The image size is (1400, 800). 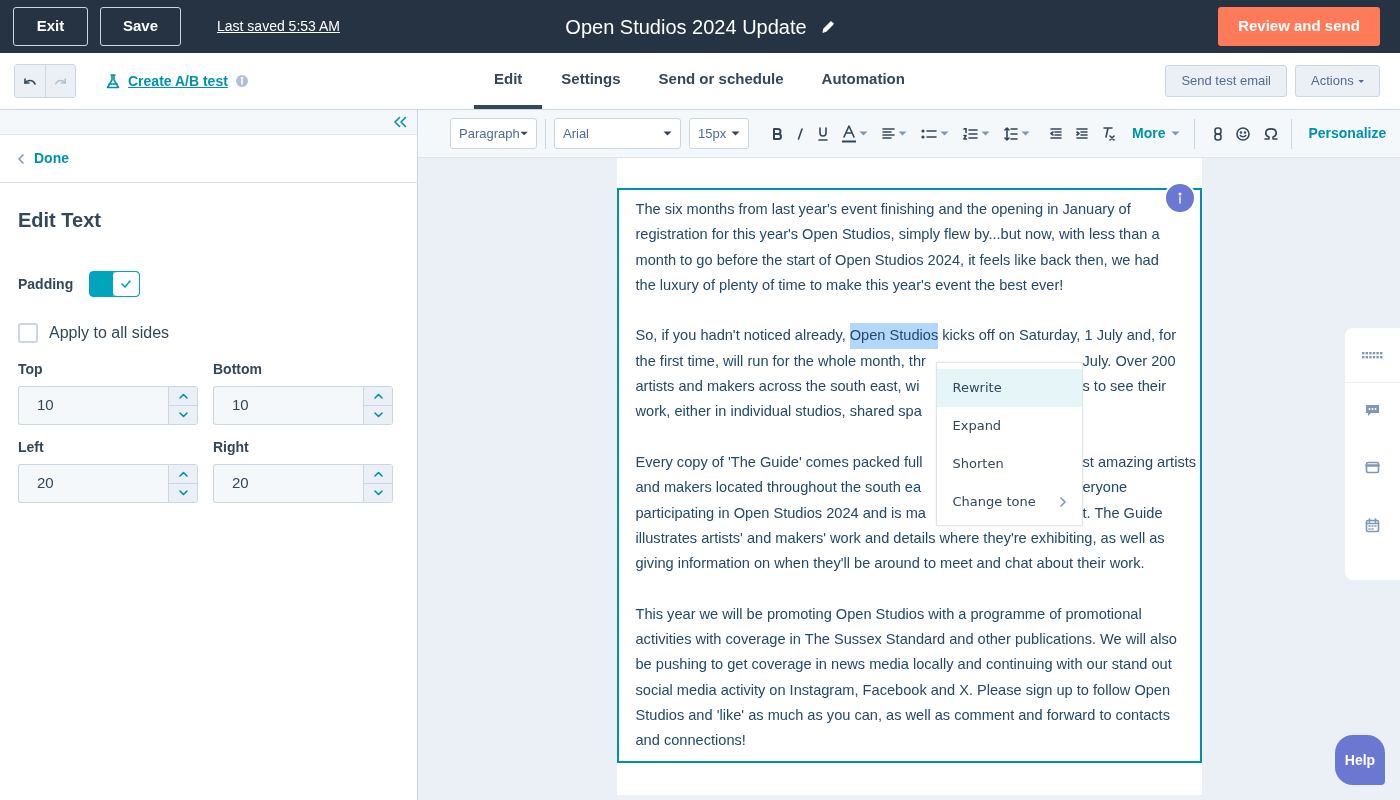 What do you see at coordinates (1372, 411) in the screenshot?
I see `chat-icon` at bounding box center [1372, 411].